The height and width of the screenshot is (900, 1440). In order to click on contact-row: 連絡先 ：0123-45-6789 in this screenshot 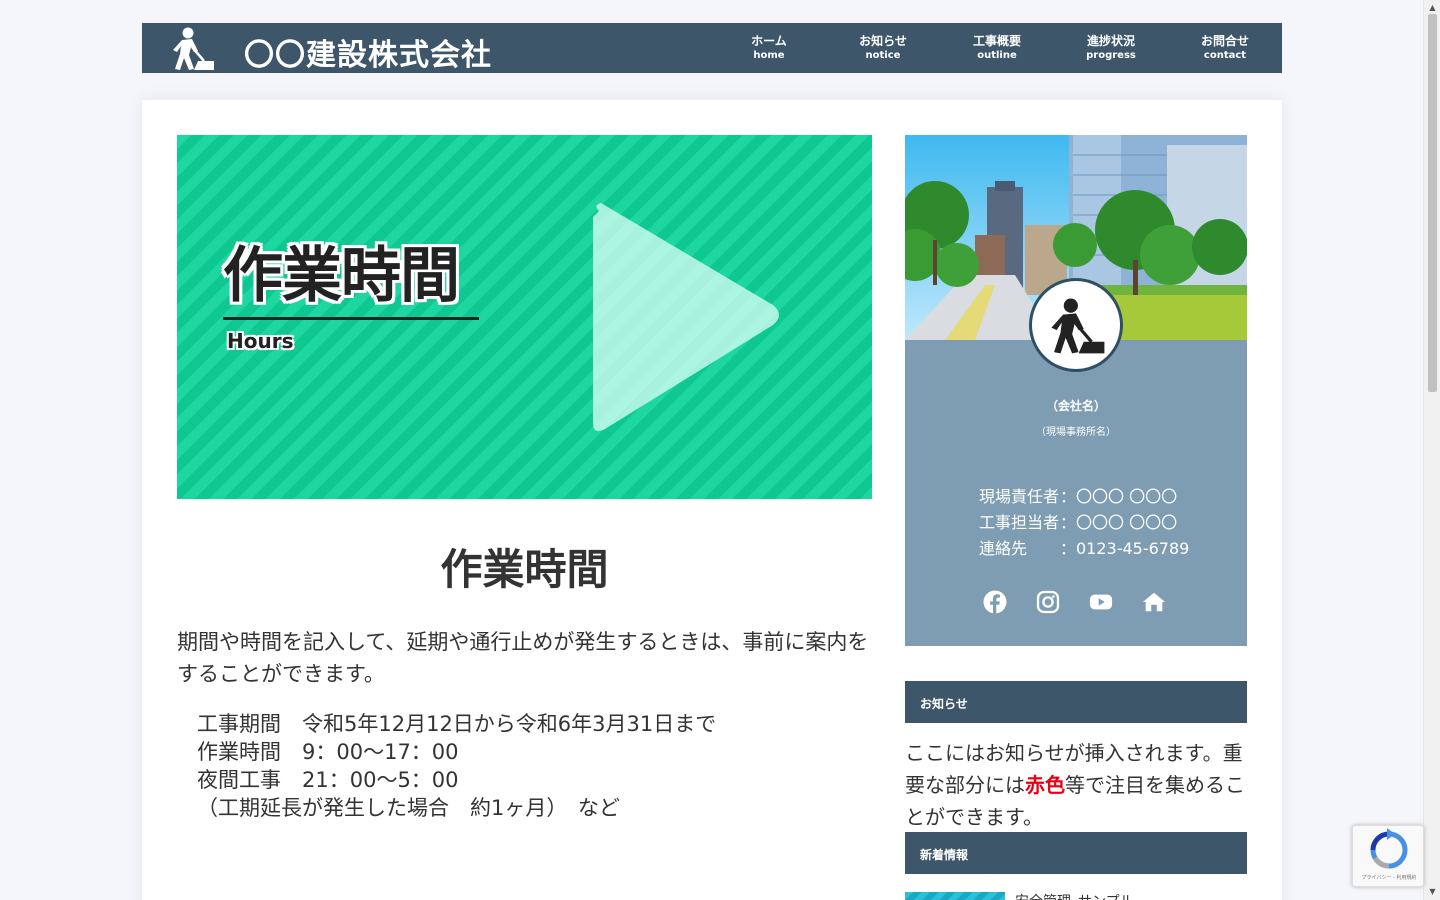, I will do `click(1084, 549)`.